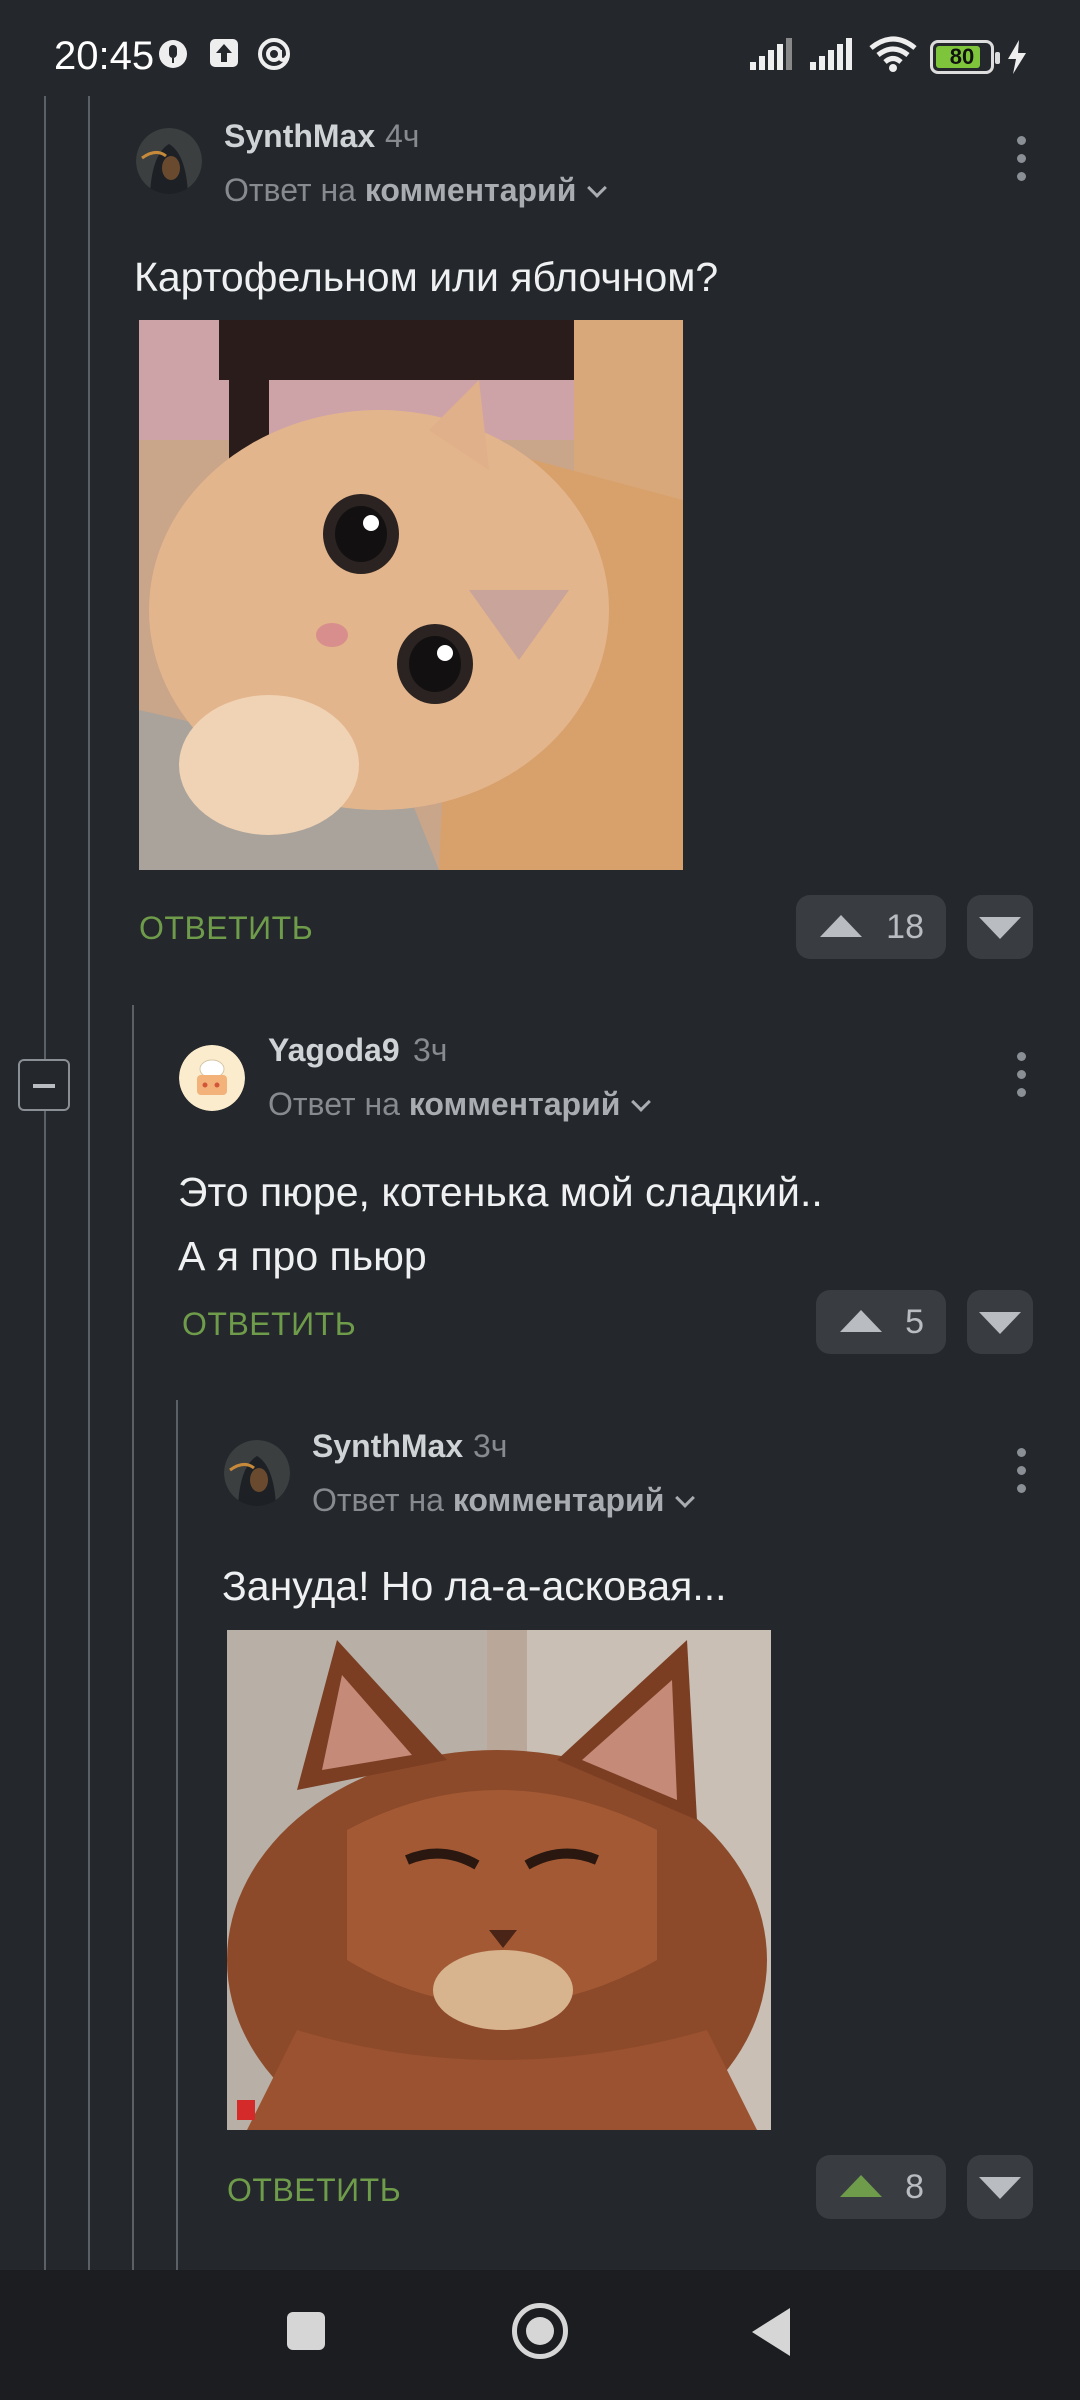  I want to click on mic-icon, so click(173, 54).